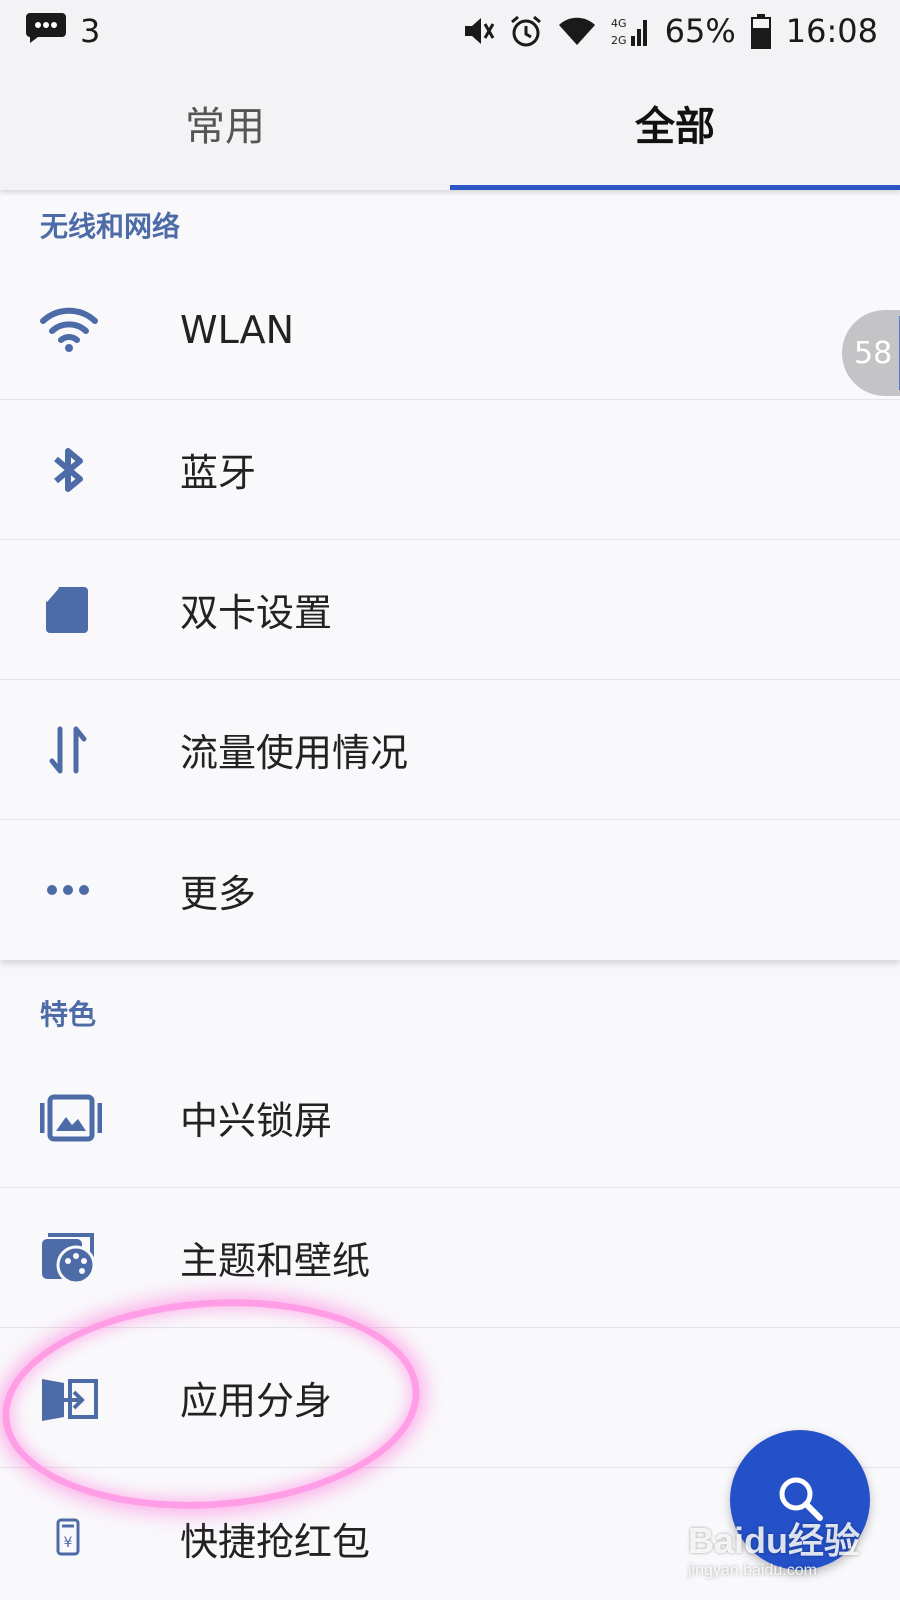 This screenshot has width=900, height=1600. What do you see at coordinates (218, 893) in the screenshot?
I see `item-label: 更多` at bounding box center [218, 893].